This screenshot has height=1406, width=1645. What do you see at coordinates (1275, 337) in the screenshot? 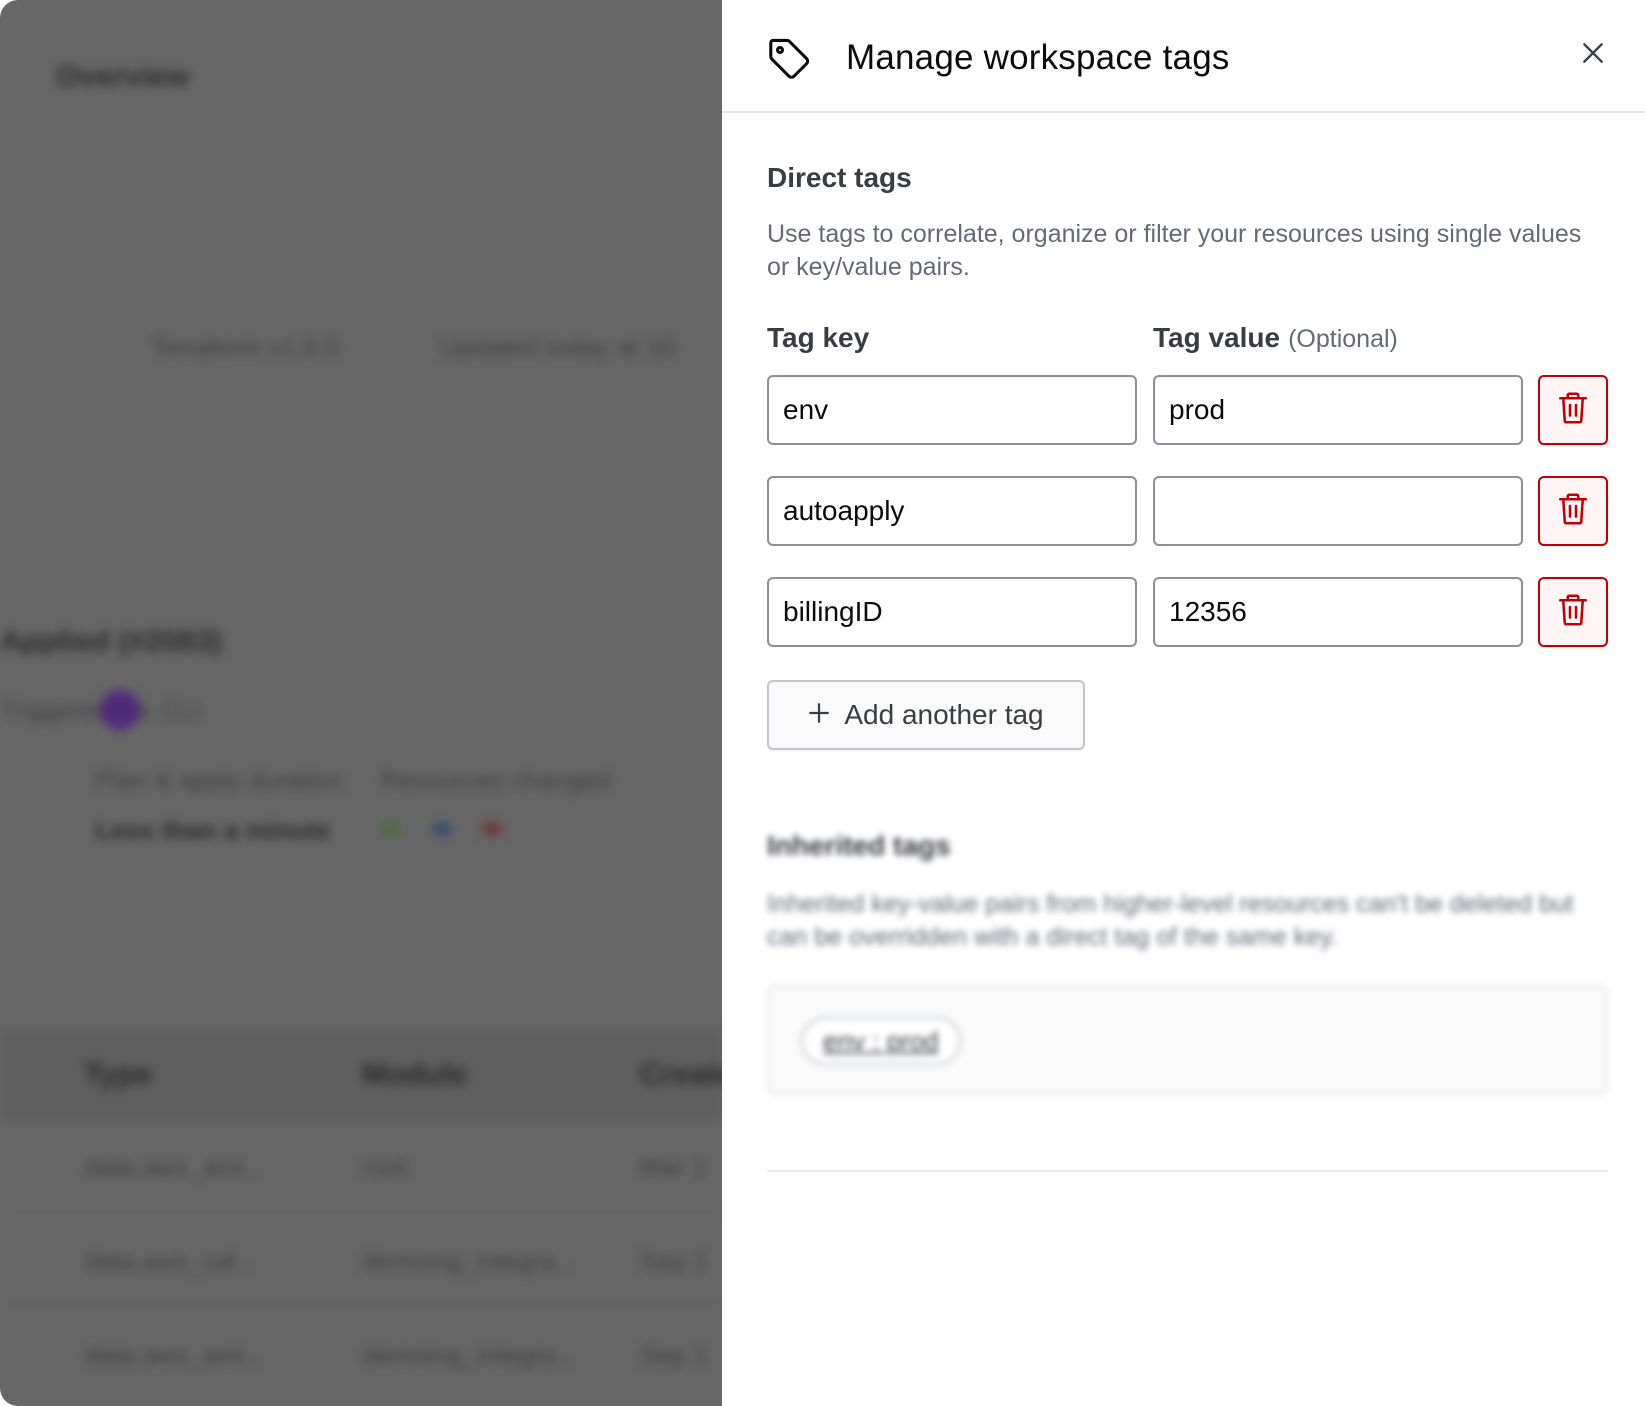
I see `tag-value-label: Tag value (Optional)` at bounding box center [1275, 337].